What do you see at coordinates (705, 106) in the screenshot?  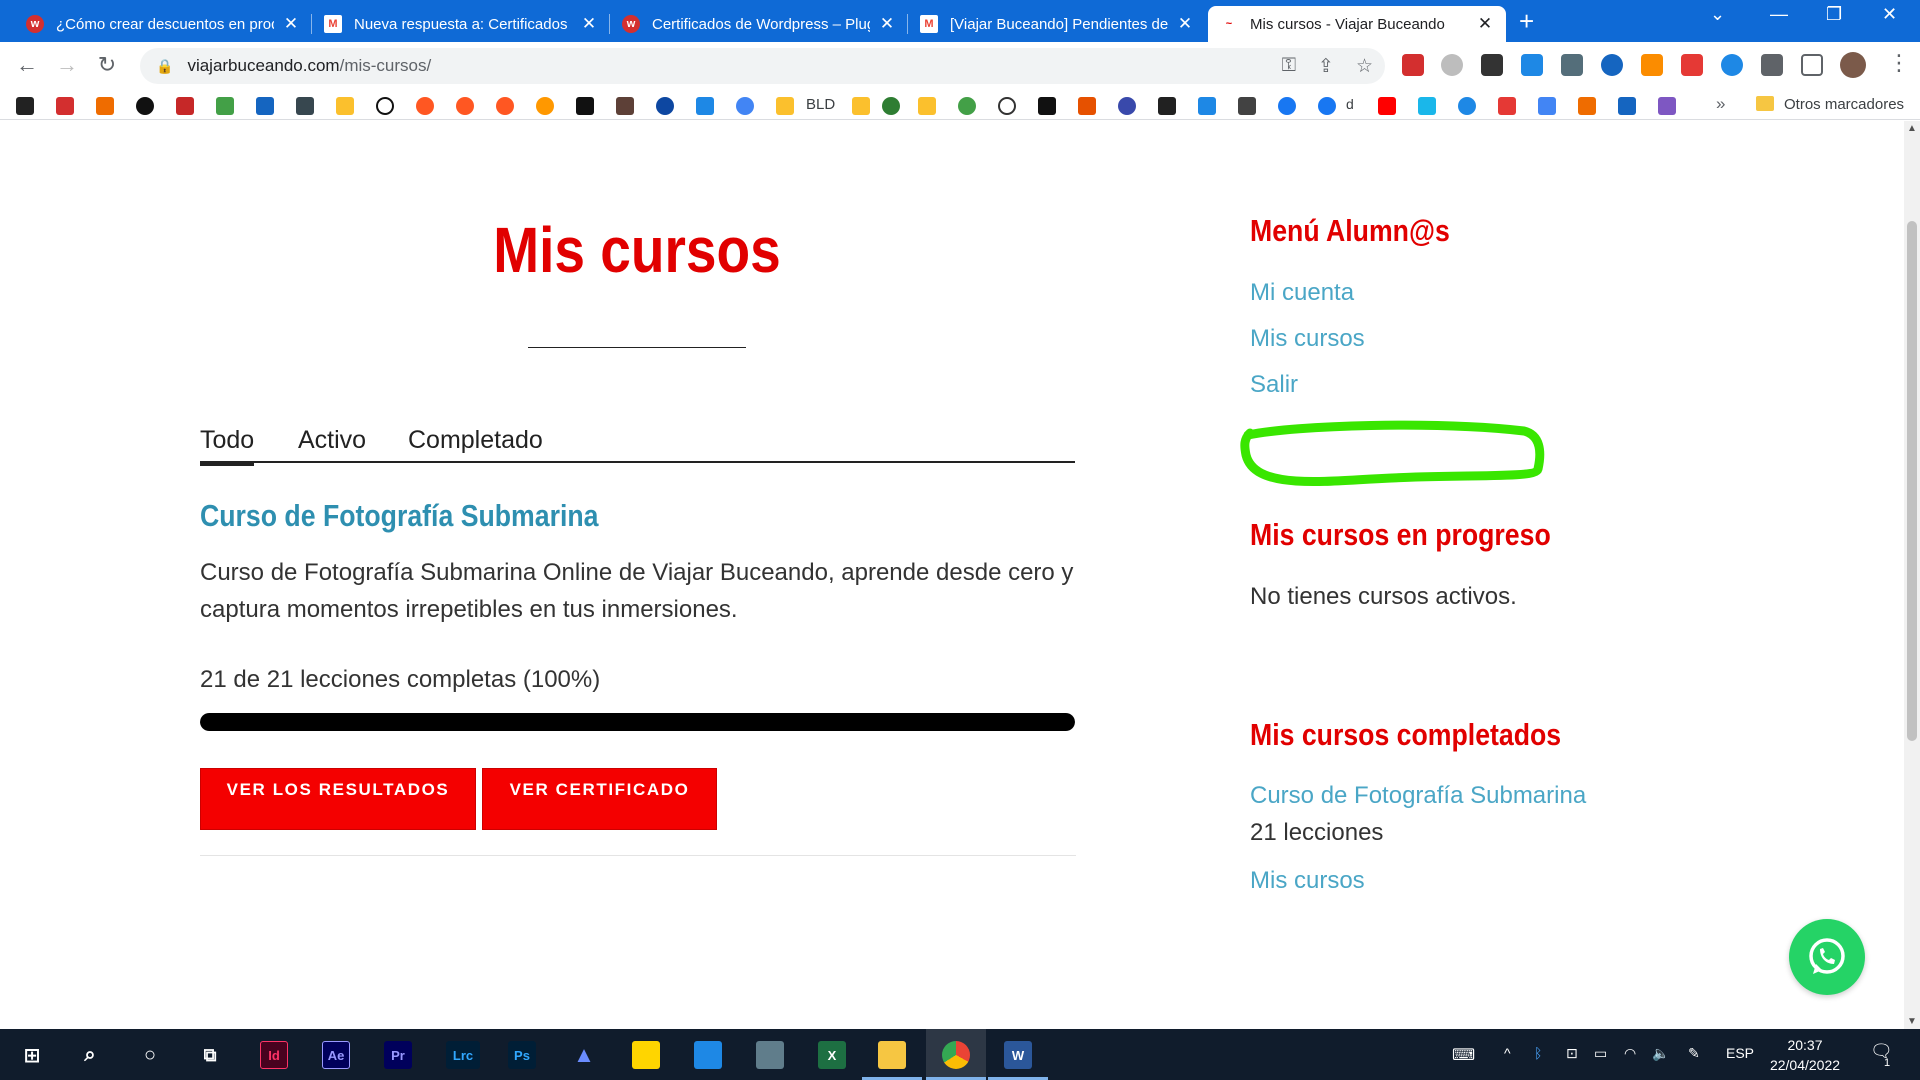 I see `dropbox-bookmark-icon` at bounding box center [705, 106].